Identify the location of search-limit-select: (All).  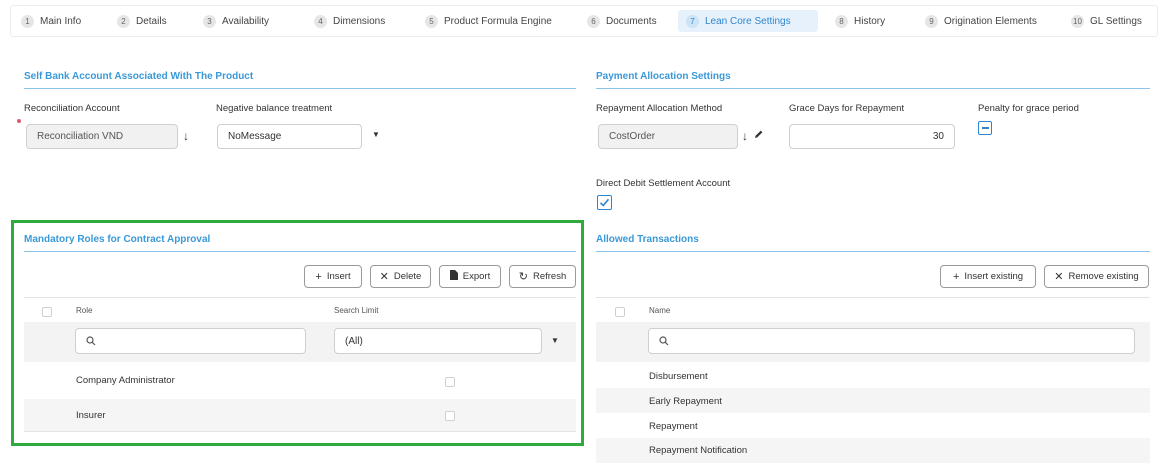
(438, 341).